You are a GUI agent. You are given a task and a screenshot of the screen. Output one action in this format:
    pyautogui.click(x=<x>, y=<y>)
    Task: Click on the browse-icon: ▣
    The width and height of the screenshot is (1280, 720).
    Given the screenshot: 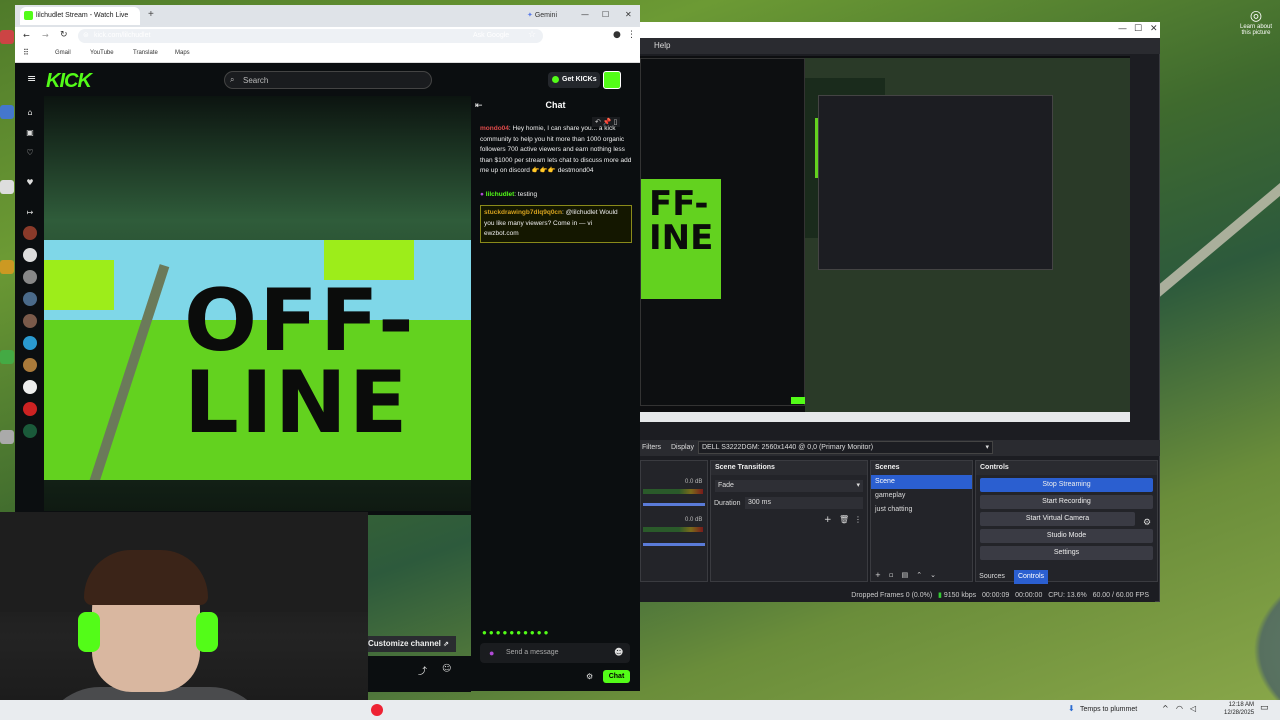 What is the action you would take?
    pyautogui.click(x=30, y=133)
    